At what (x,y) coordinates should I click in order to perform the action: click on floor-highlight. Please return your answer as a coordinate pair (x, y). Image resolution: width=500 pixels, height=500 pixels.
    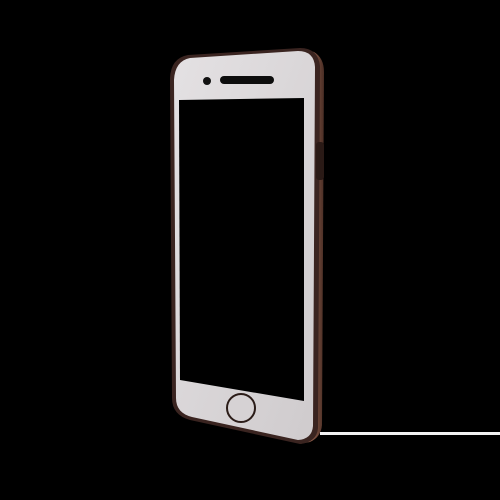
    Looking at the image, I should click on (410, 433).